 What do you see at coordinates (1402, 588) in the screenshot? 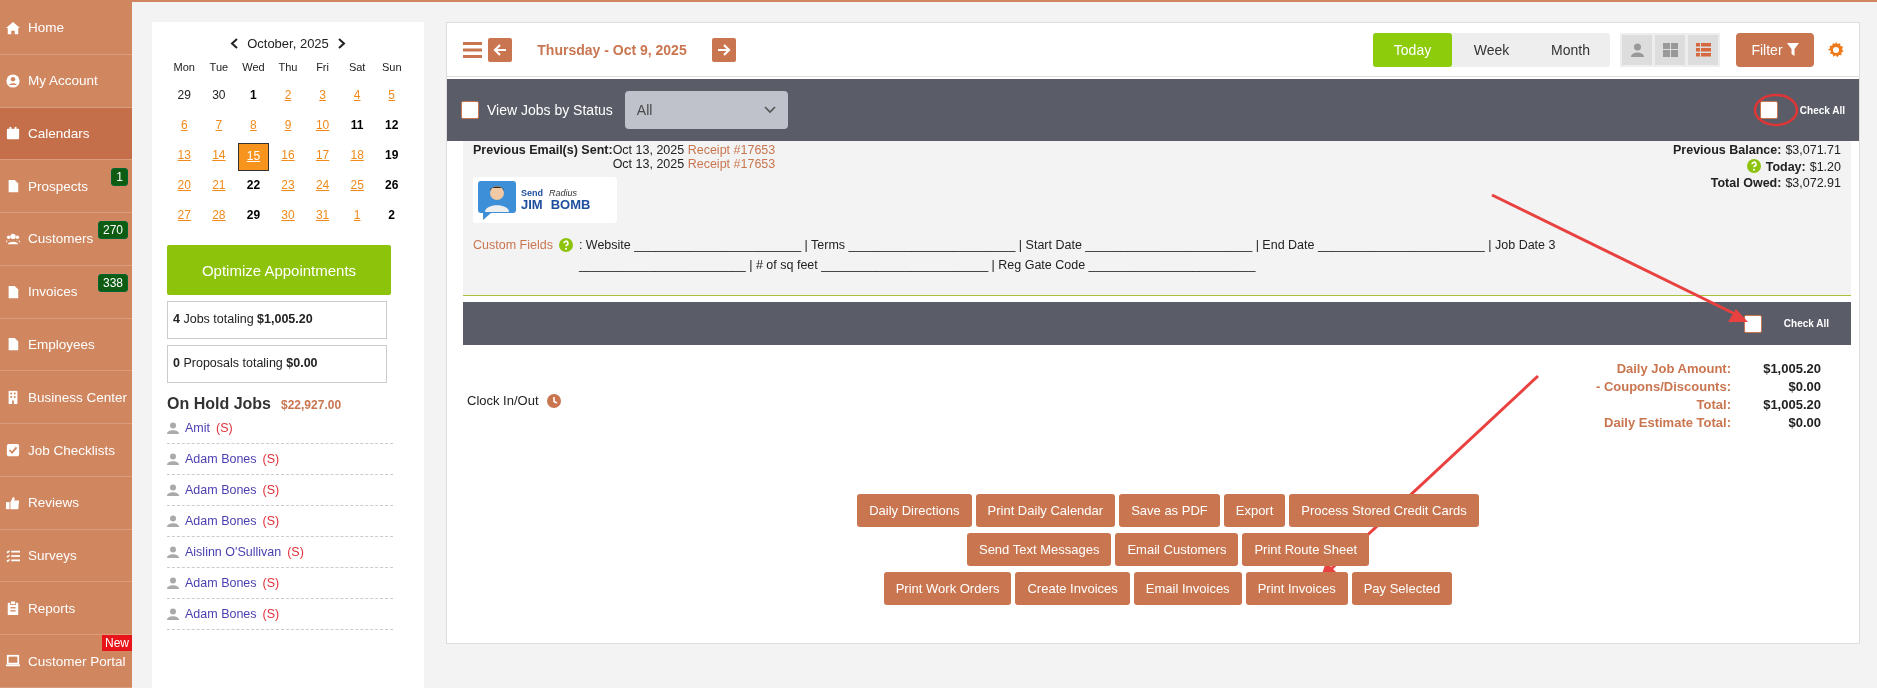
I see `action-button: Pay Selected` at bounding box center [1402, 588].